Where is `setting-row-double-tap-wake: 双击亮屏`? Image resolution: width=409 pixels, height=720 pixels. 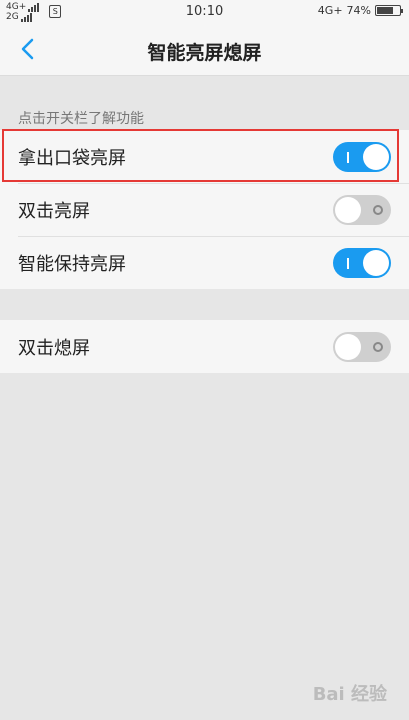
setting-row-double-tap-wake: 双击亮屏 is located at coordinates (204, 209).